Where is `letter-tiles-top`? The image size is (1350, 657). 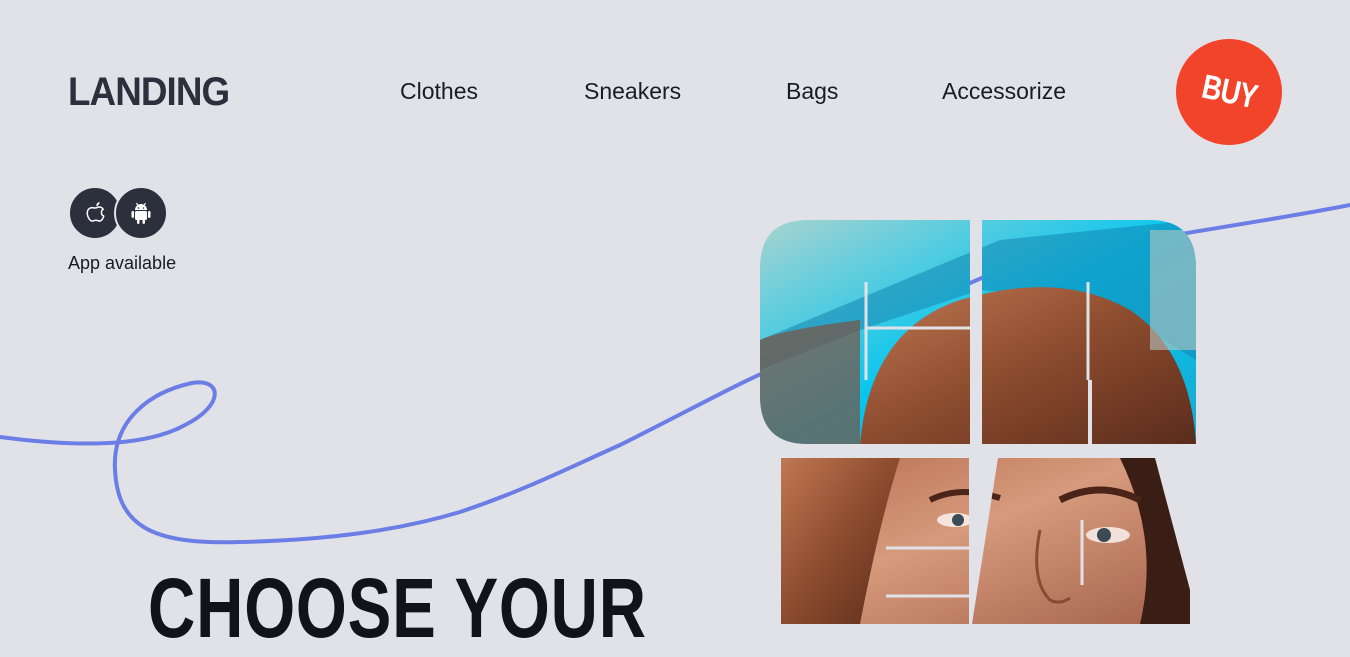 letter-tiles-top is located at coordinates (978, 332).